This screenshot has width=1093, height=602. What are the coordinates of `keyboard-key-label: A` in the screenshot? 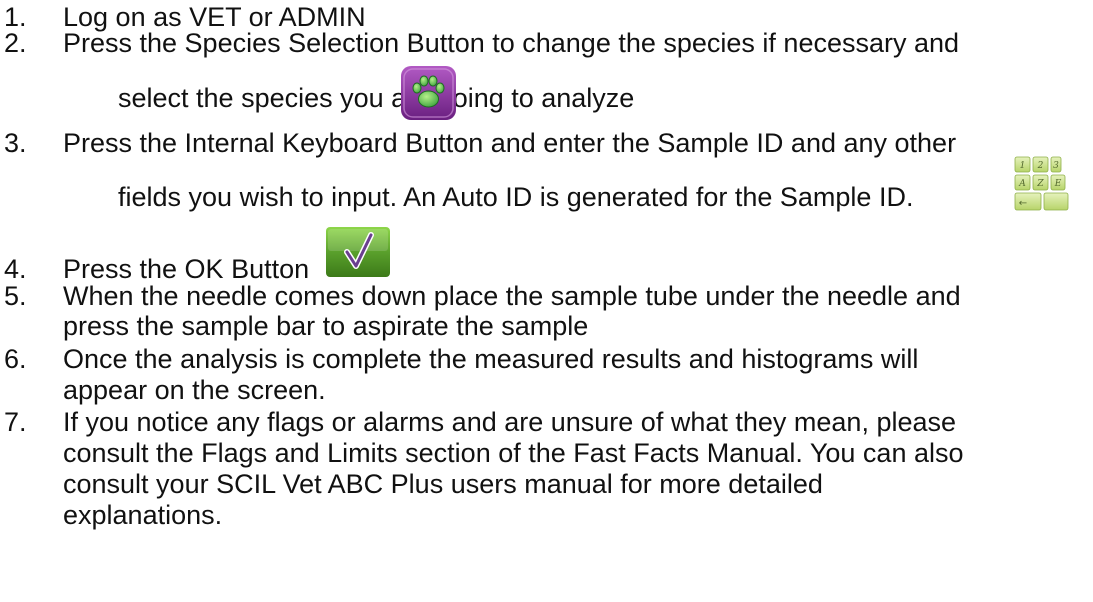 It's located at (1022, 184).